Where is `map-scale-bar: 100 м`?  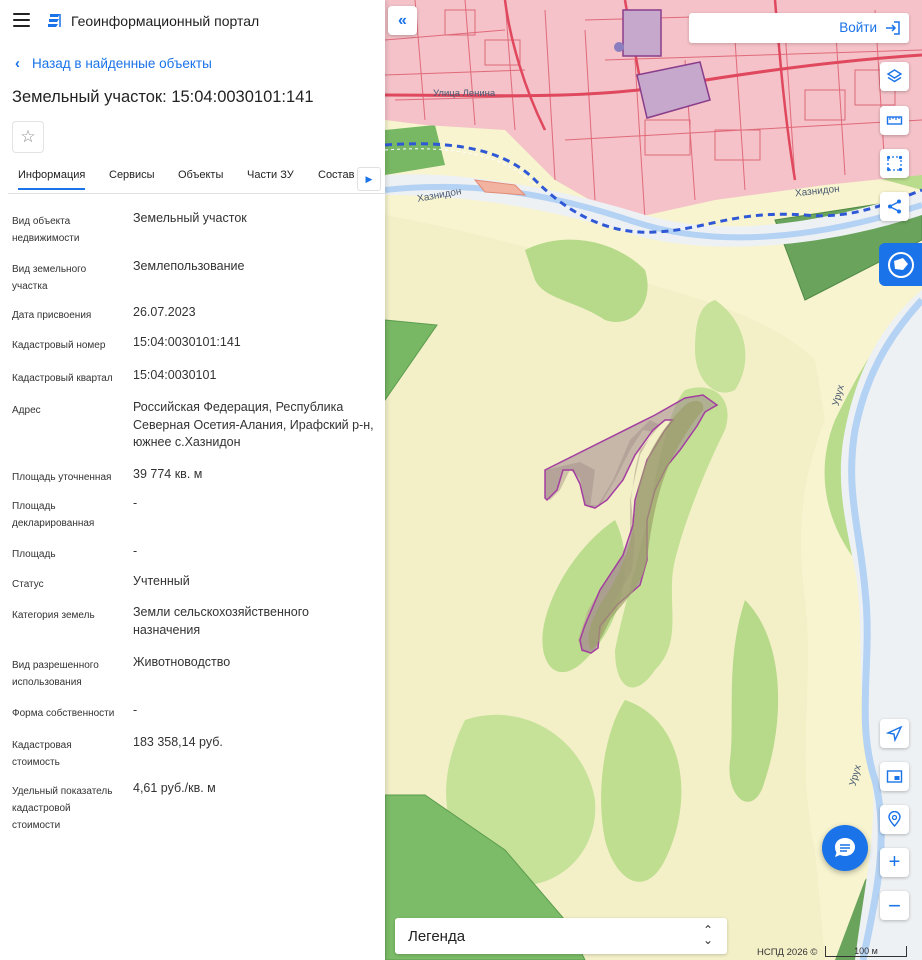 map-scale-bar: 100 м is located at coordinates (866, 951).